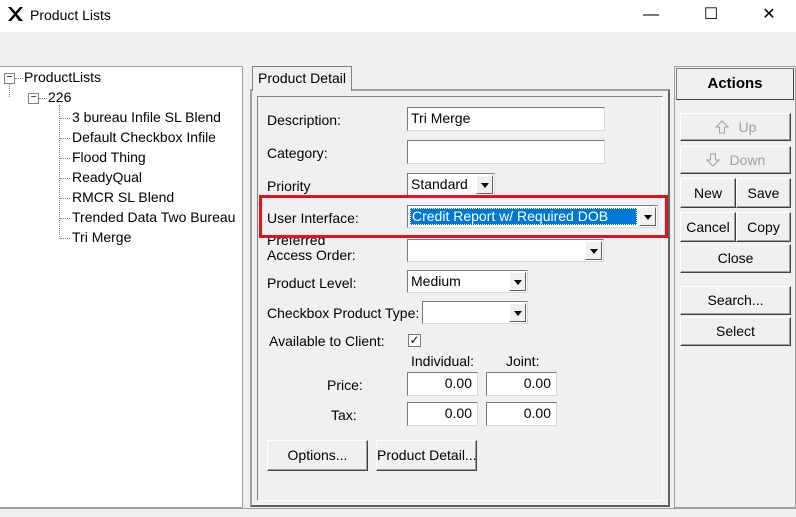  What do you see at coordinates (763, 227) in the screenshot?
I see `copy-button: Copy` at bounding box center [763, 227].